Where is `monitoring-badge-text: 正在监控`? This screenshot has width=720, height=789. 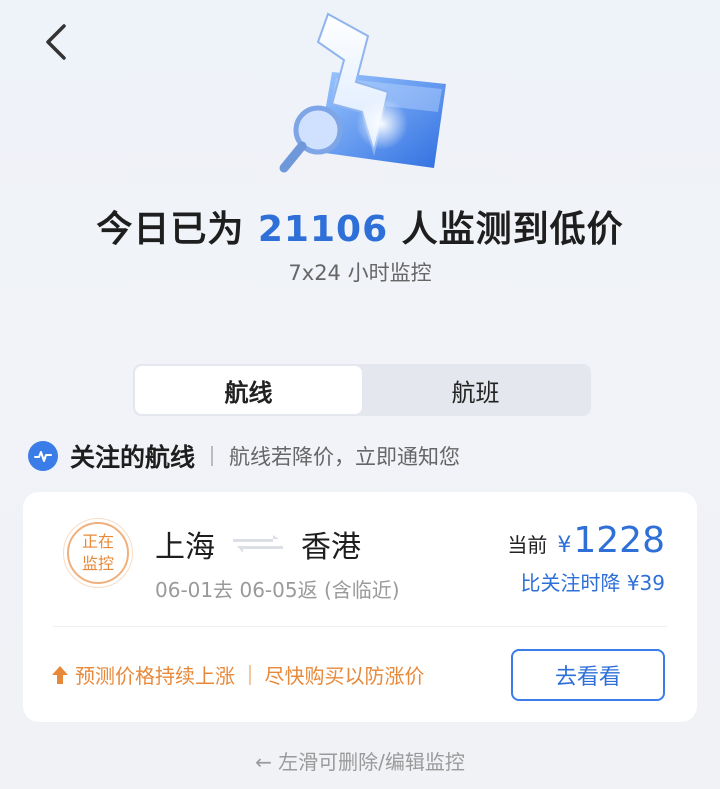
monitoring-badge-text: 正在监控 is located at coordinates (97, 552).